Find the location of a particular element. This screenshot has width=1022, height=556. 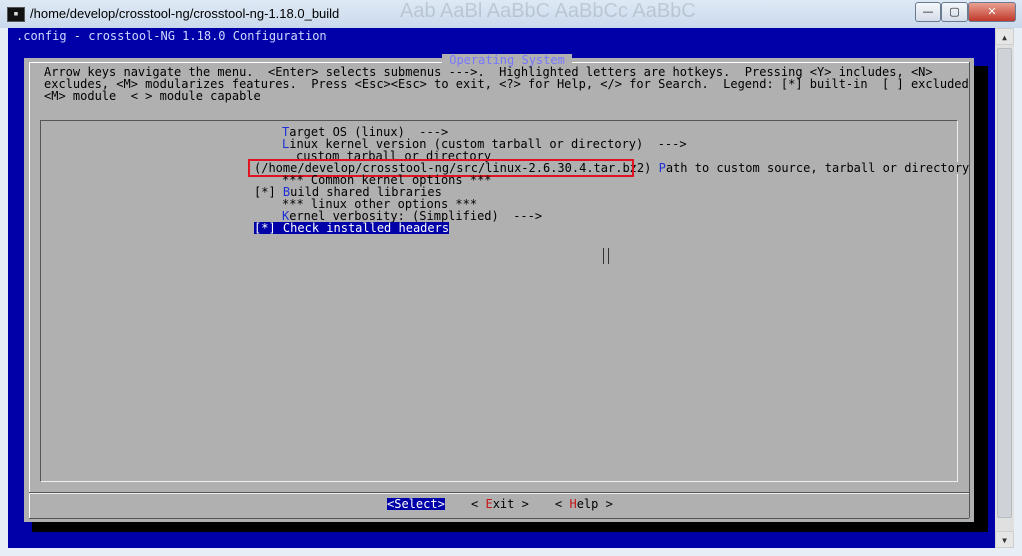

button-label: elp is located at coordinates (587, 504).